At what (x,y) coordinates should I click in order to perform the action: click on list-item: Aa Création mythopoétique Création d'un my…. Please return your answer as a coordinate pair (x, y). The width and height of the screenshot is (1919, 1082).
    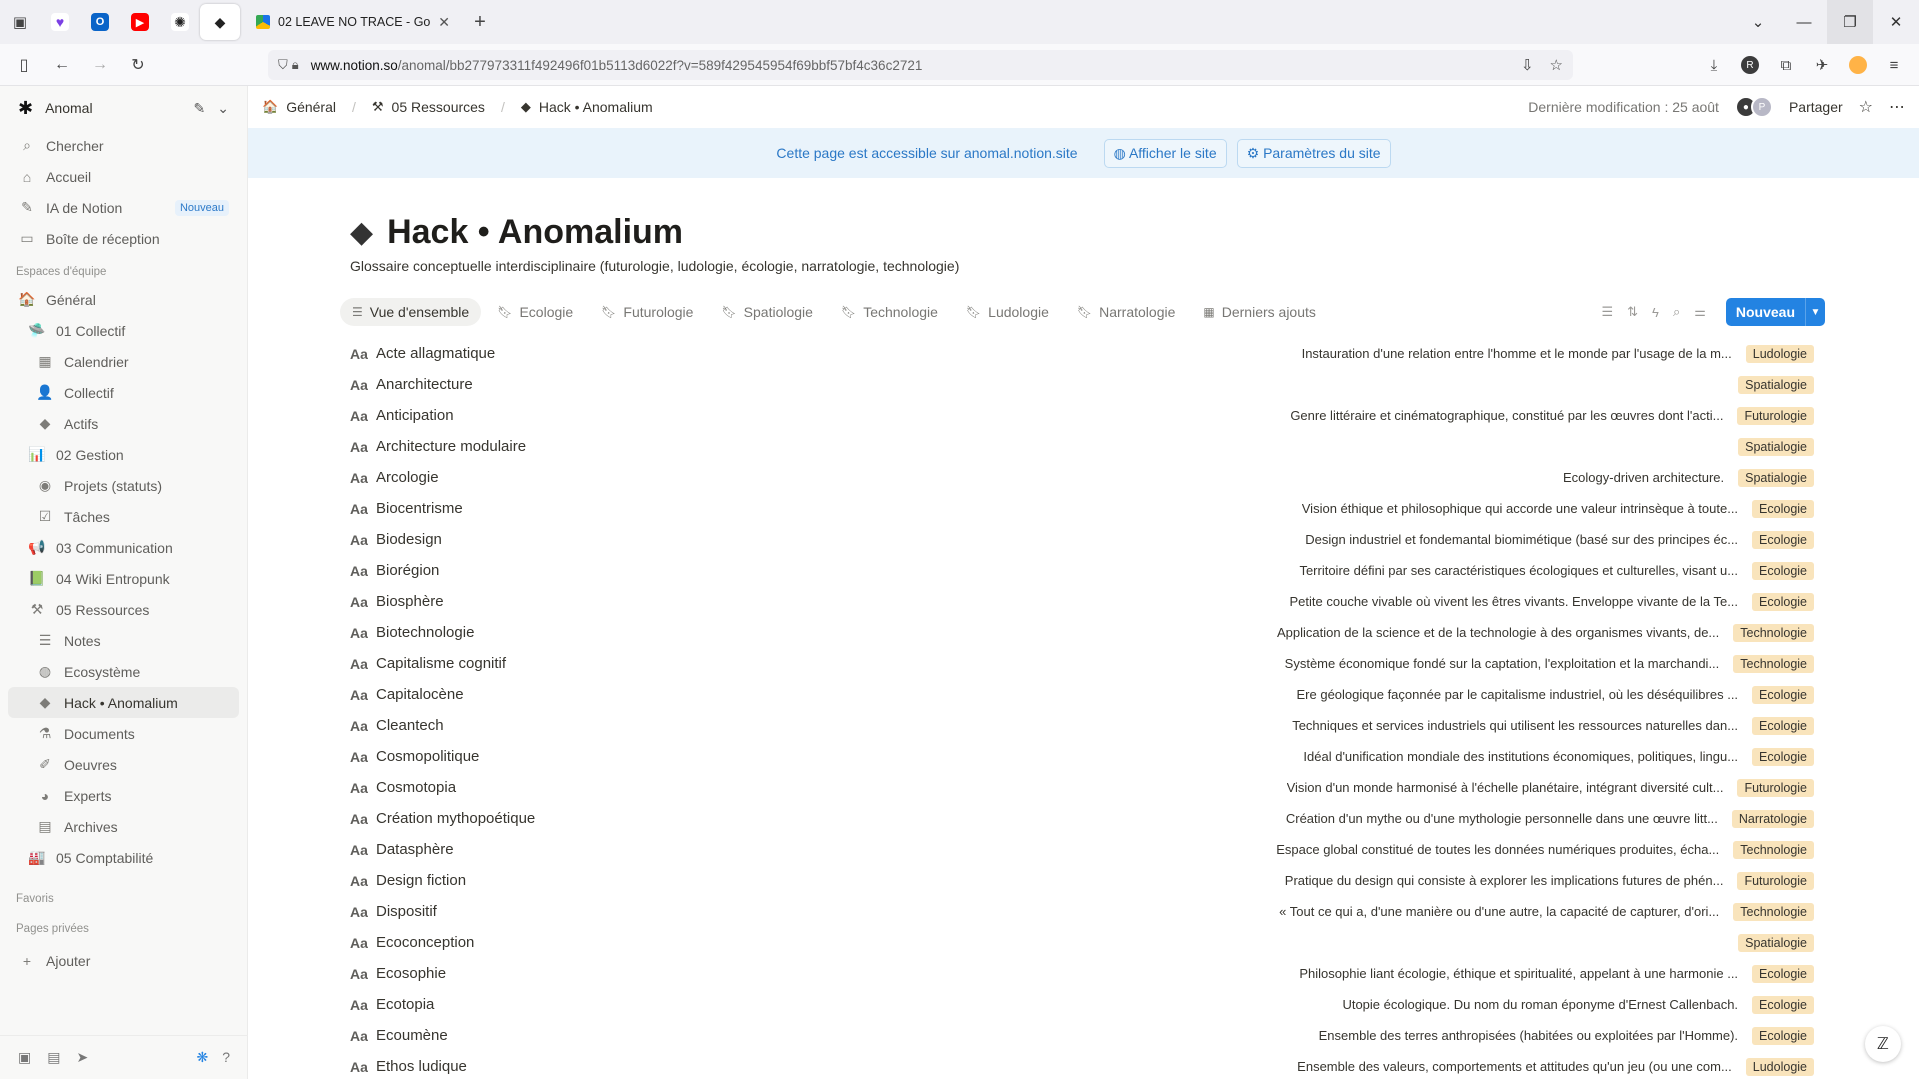
    Looking at the image, I should click on (1085, 818).